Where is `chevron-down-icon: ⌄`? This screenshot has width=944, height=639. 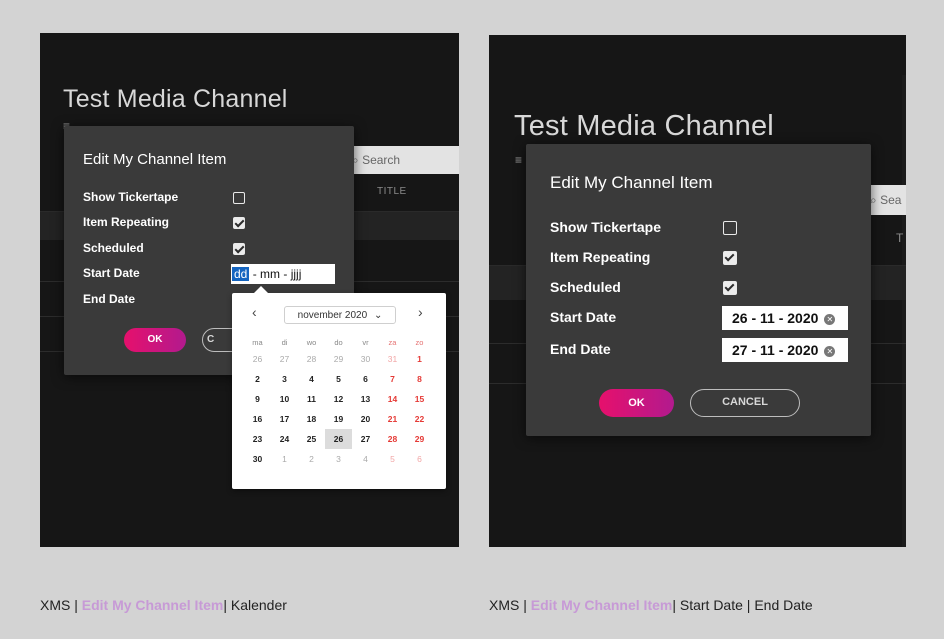
chevron-down-icon: ⌄ is located at coordinates (378, 315).